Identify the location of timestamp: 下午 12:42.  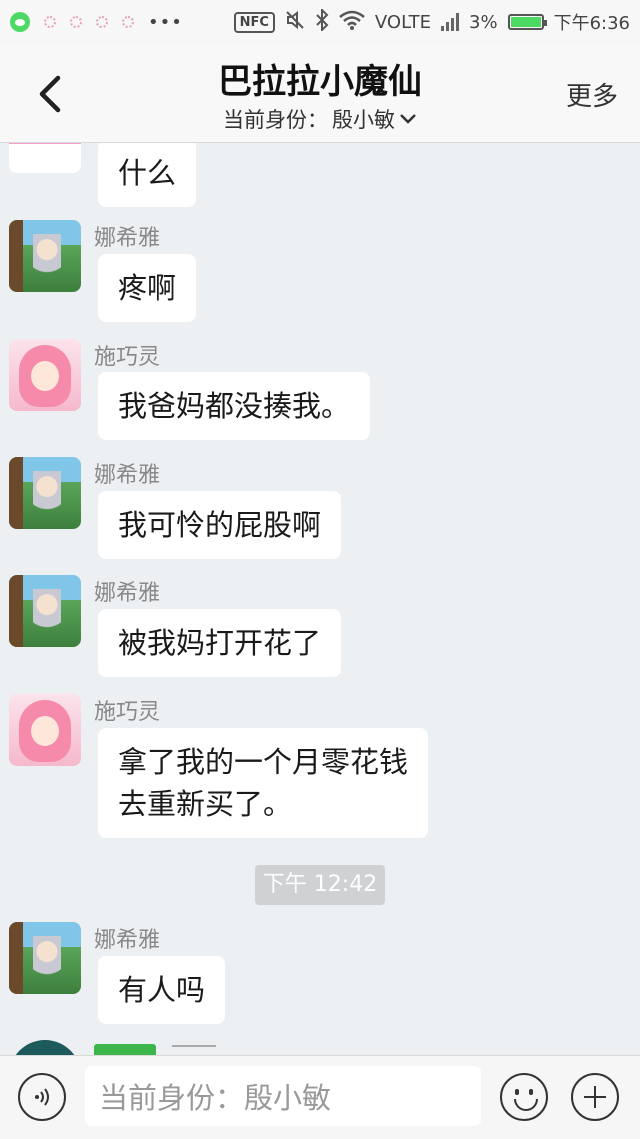
(320, 885).